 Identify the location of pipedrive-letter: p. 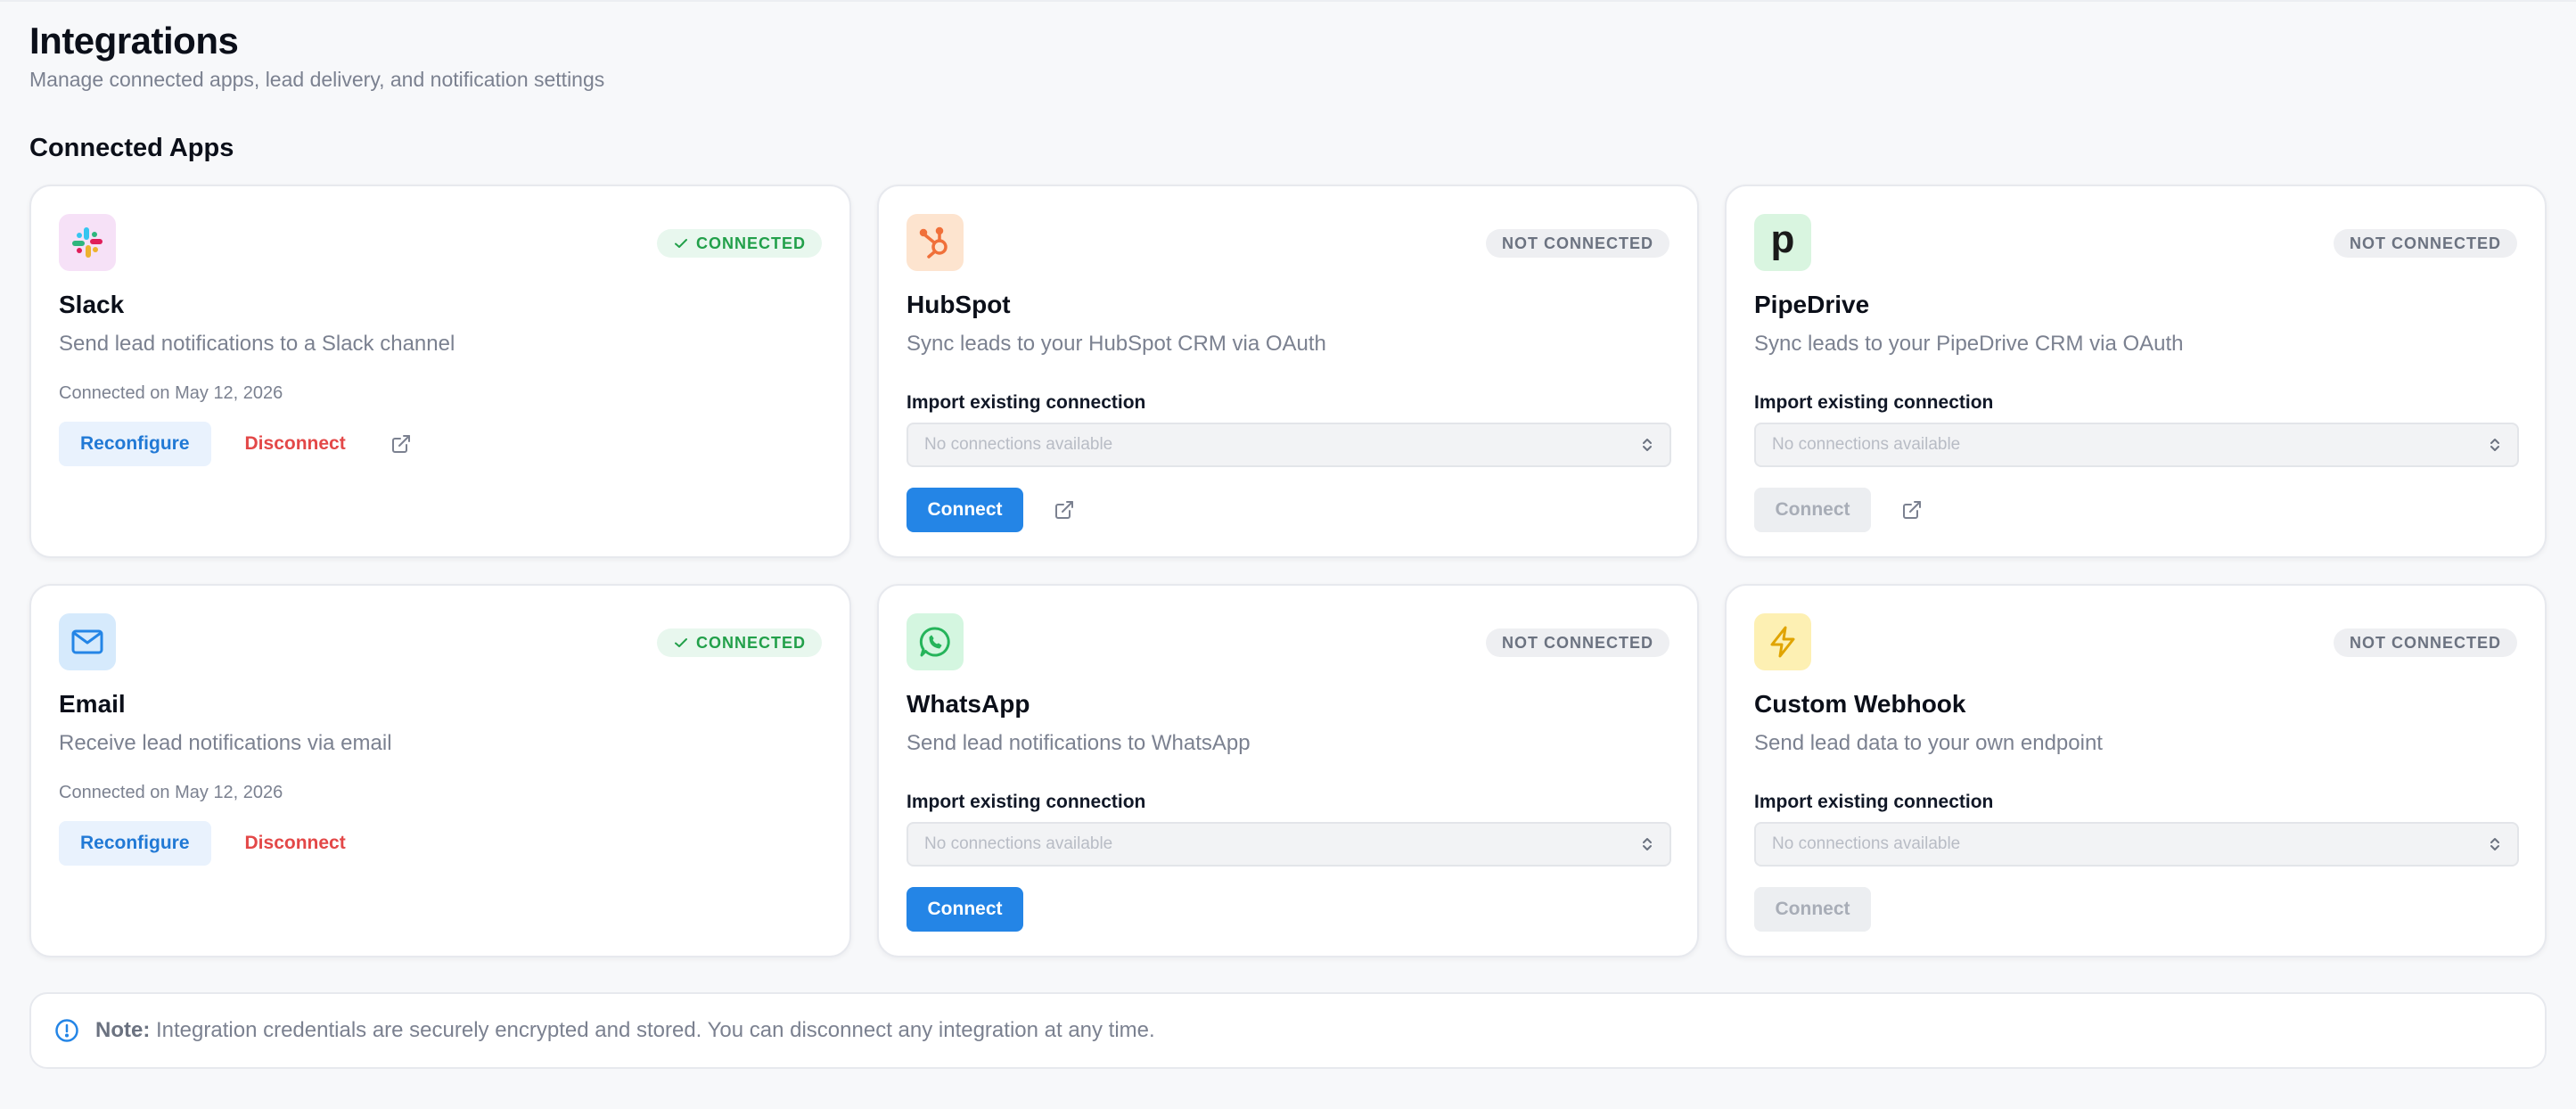
(1782, 240).